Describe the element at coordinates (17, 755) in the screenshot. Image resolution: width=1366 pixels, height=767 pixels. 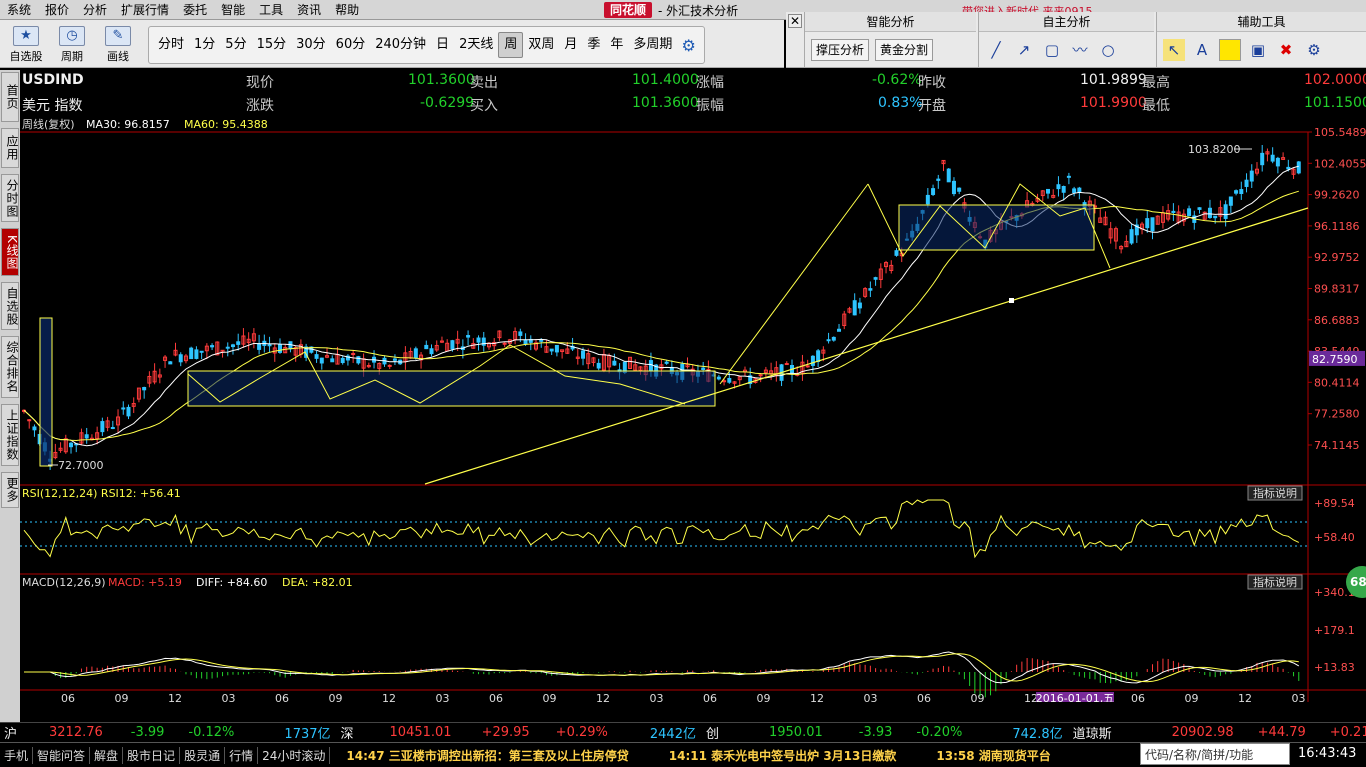
I see `status-tab: 手机` at that location.